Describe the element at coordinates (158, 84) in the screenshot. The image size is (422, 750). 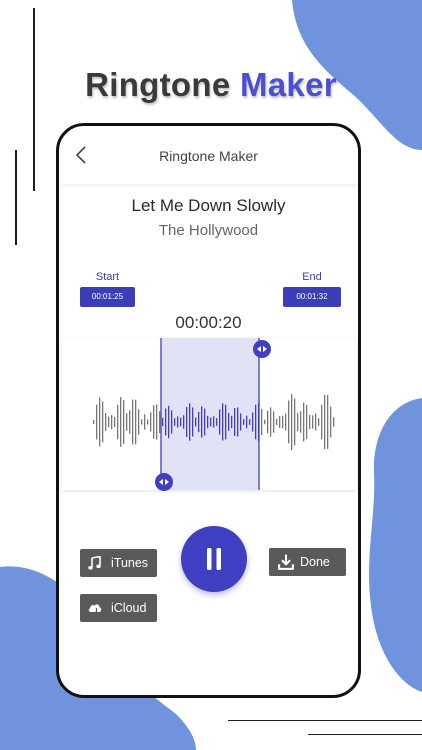
I see `headline-word-1: Ringtone` at that location.